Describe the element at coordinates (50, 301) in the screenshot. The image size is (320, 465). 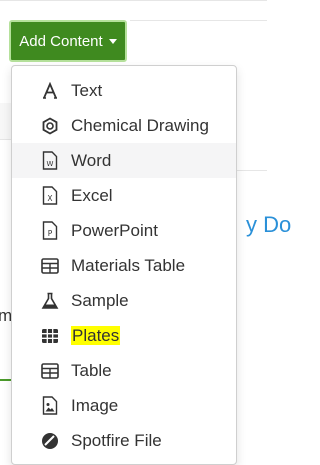
I see `sample-flask-icon` at that location.